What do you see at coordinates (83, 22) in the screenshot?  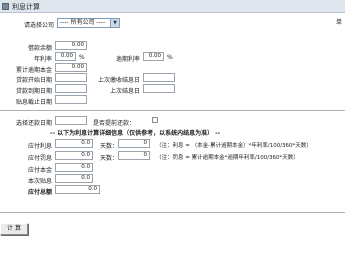 I see `company-select-value: ---- 所有公司 ----` at bounding box center [83, 22].